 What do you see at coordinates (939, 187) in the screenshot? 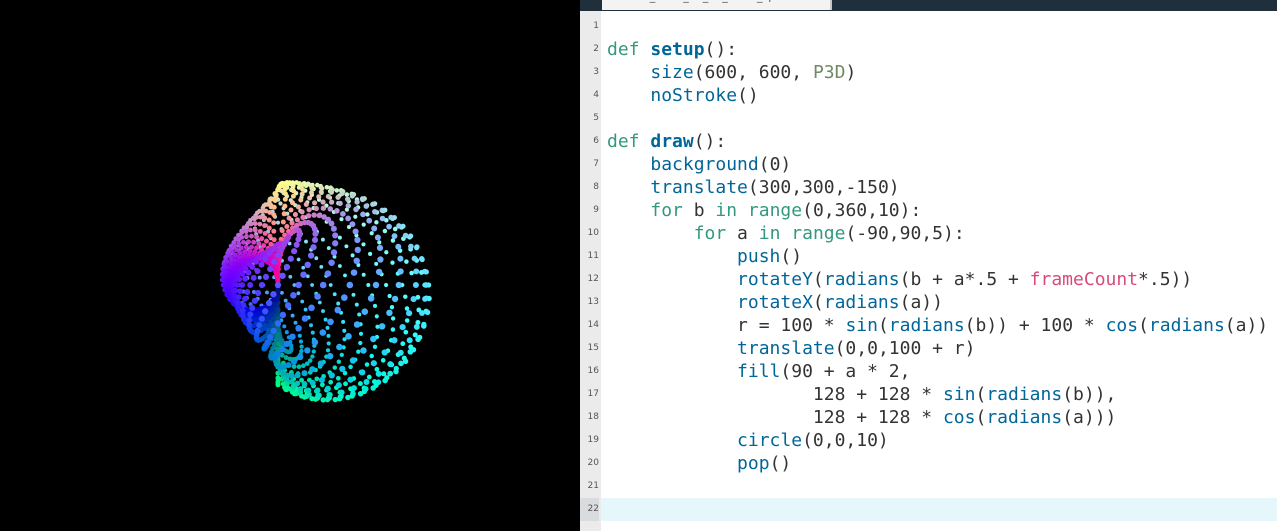
I see `code-line: translate(300,300,-150)` at bounding box center [939, 187].